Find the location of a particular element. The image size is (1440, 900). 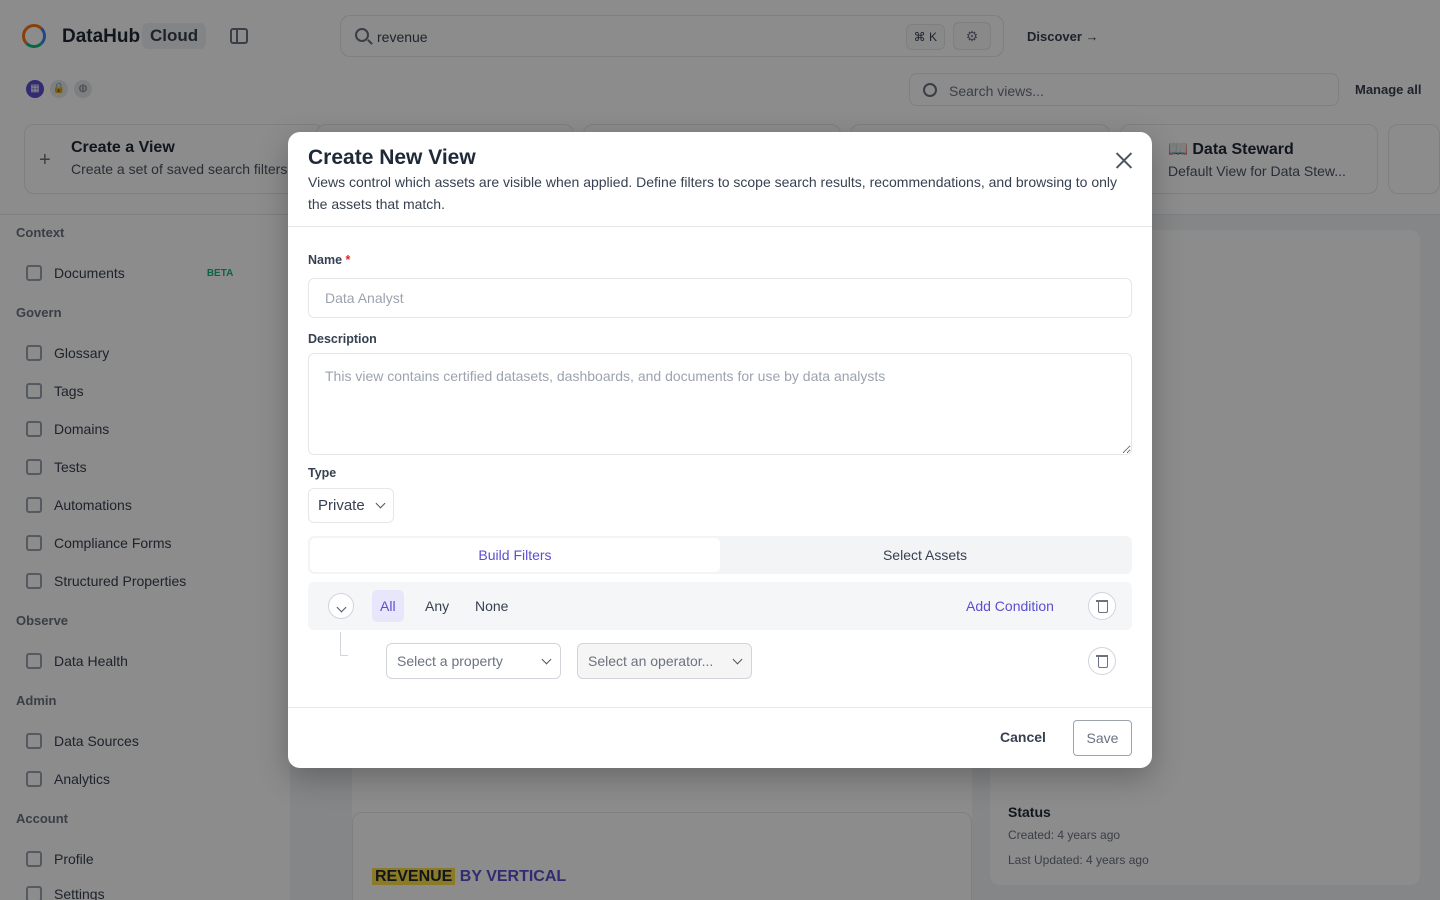

cancel-button: Cancel is located at coordinates (1023, 737).